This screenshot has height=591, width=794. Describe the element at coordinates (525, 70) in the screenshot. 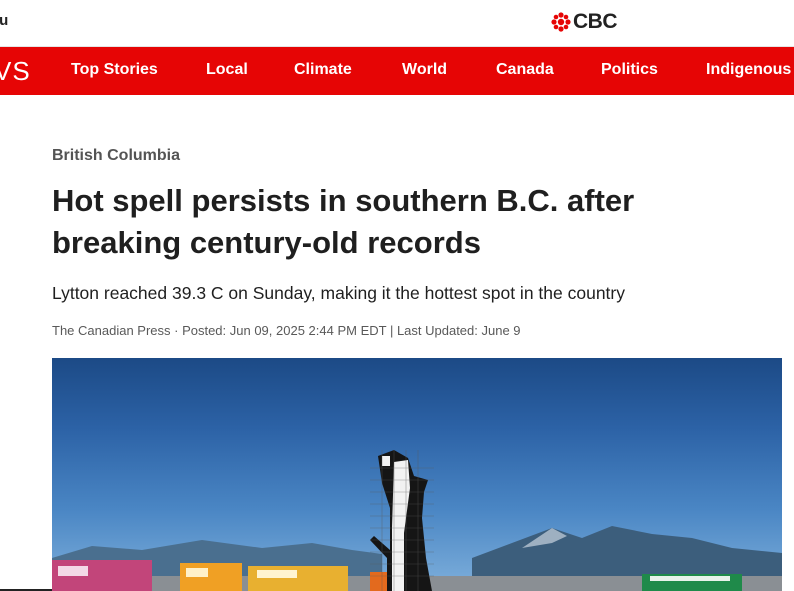

I see `nav-item-canada: Canada` at that location.